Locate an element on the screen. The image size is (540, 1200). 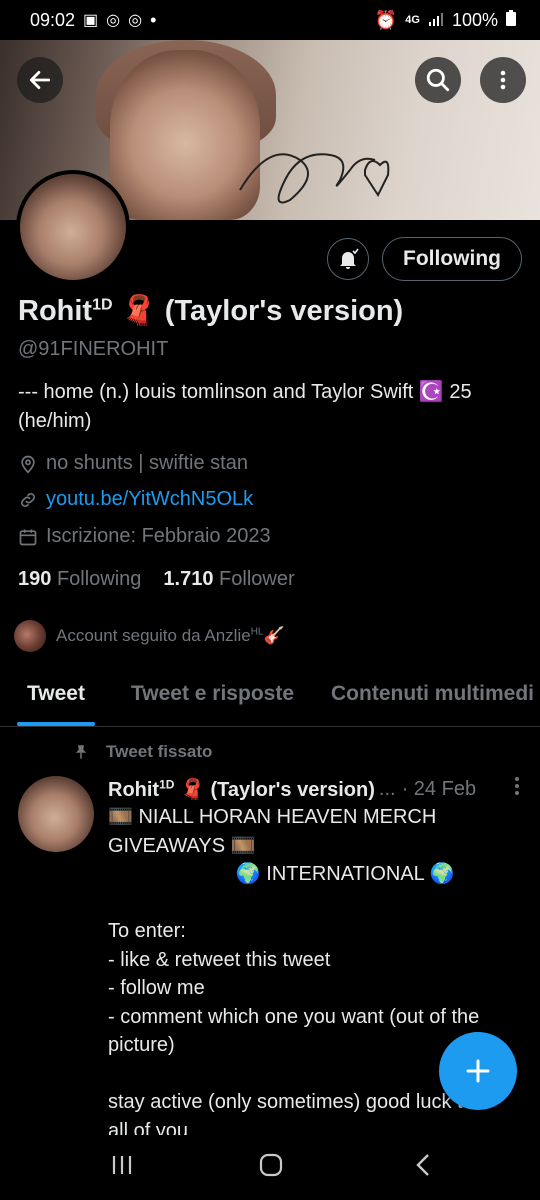
tweet-line: 🌍 INTERNATIONAL 🌍 is located at coordinates (281, 874).